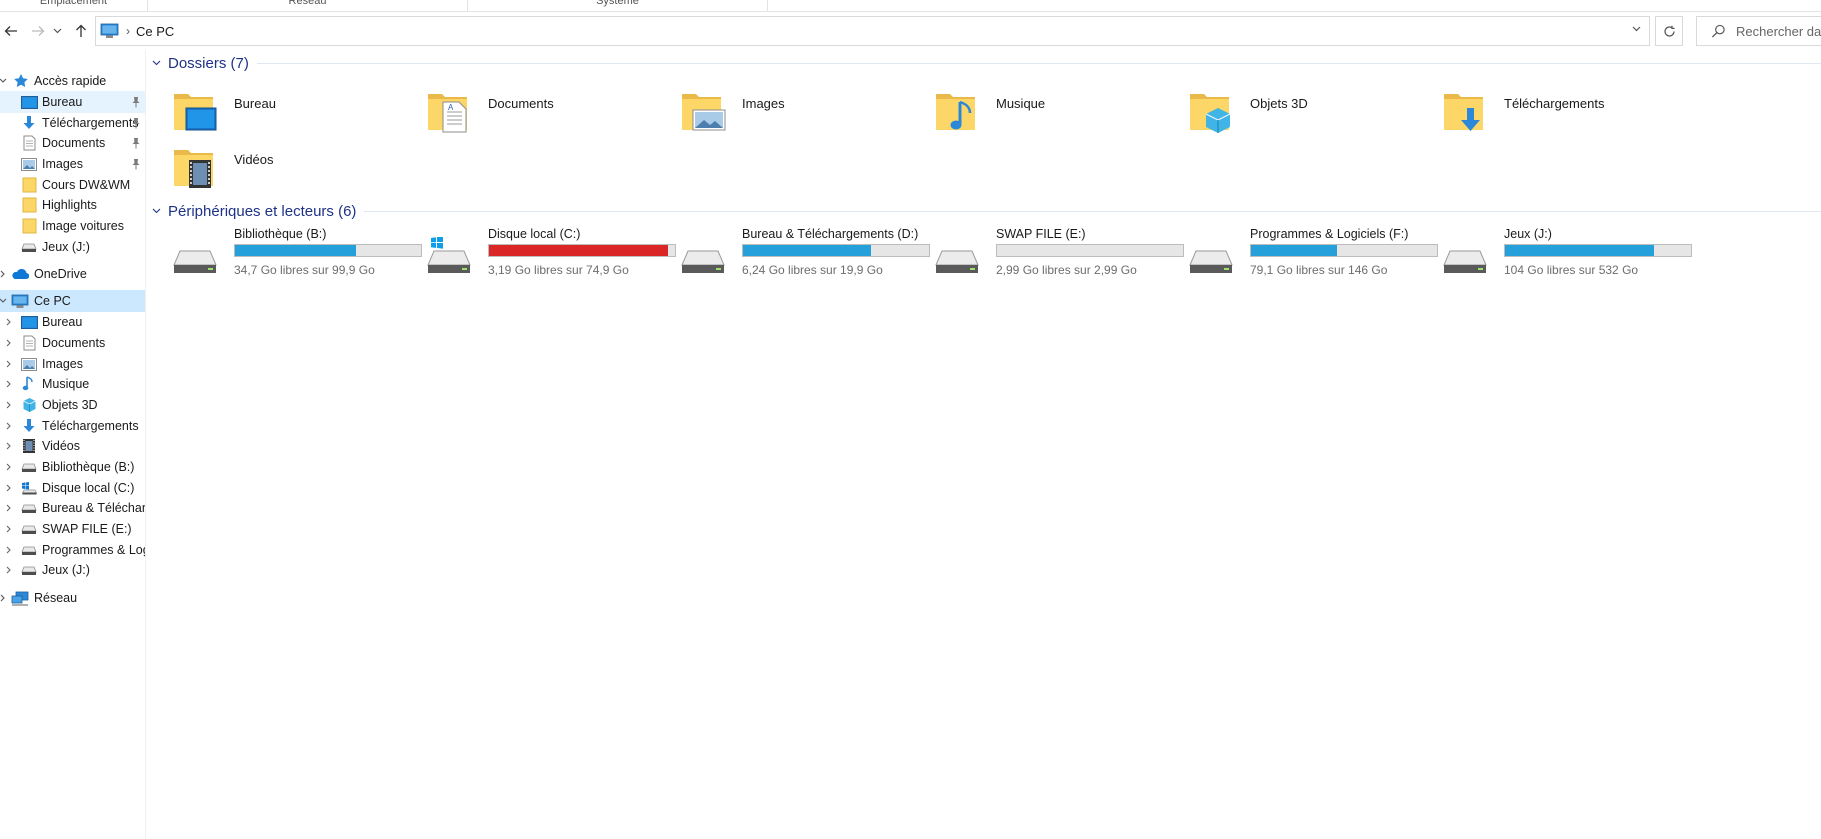  I want to click on chevron-down-icon, so click(1636, 29).